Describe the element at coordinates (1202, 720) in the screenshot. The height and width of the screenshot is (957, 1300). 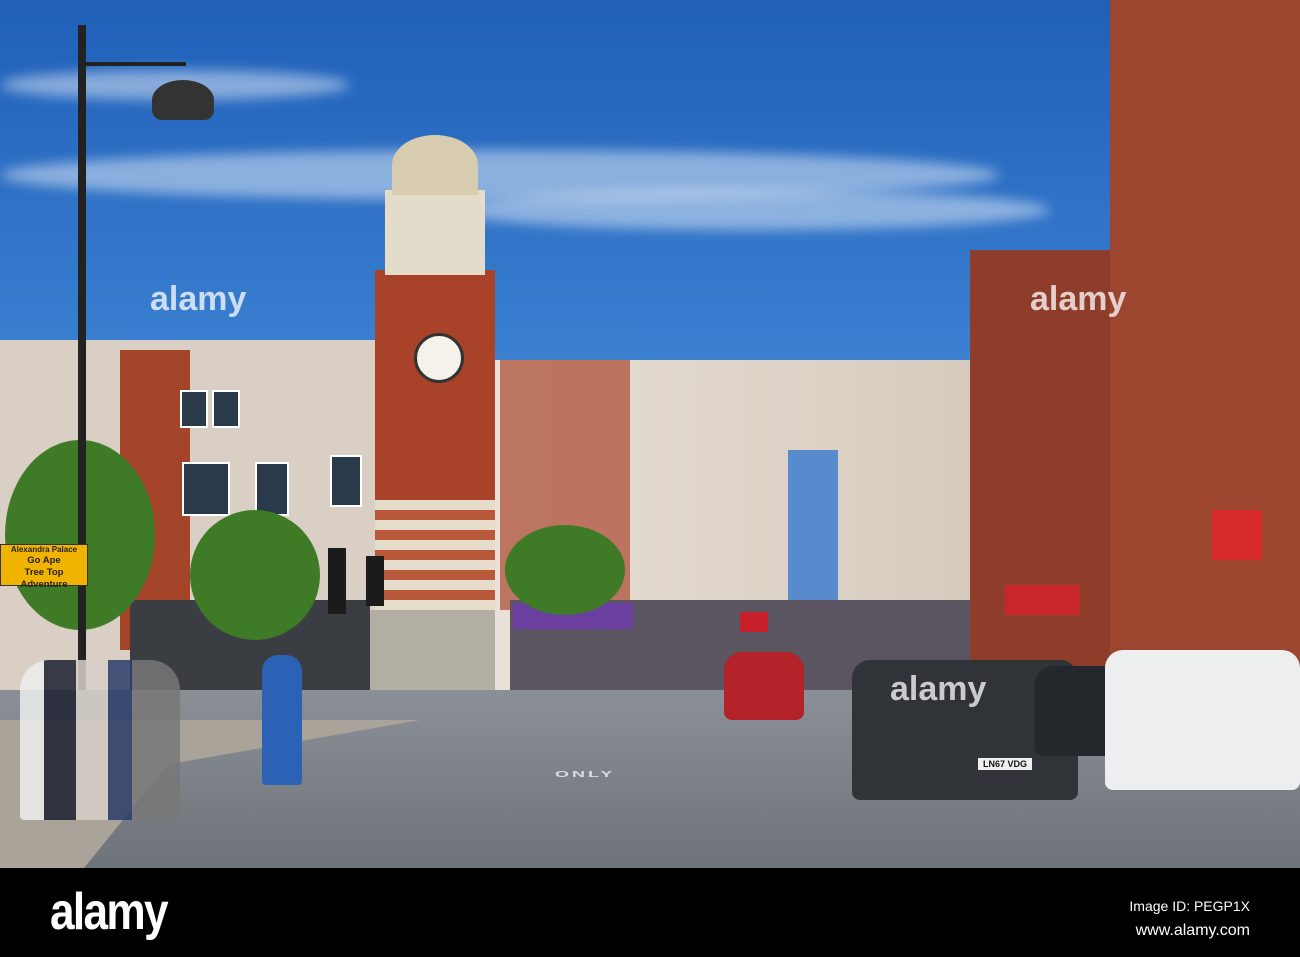
I see `white-suv` at that location.